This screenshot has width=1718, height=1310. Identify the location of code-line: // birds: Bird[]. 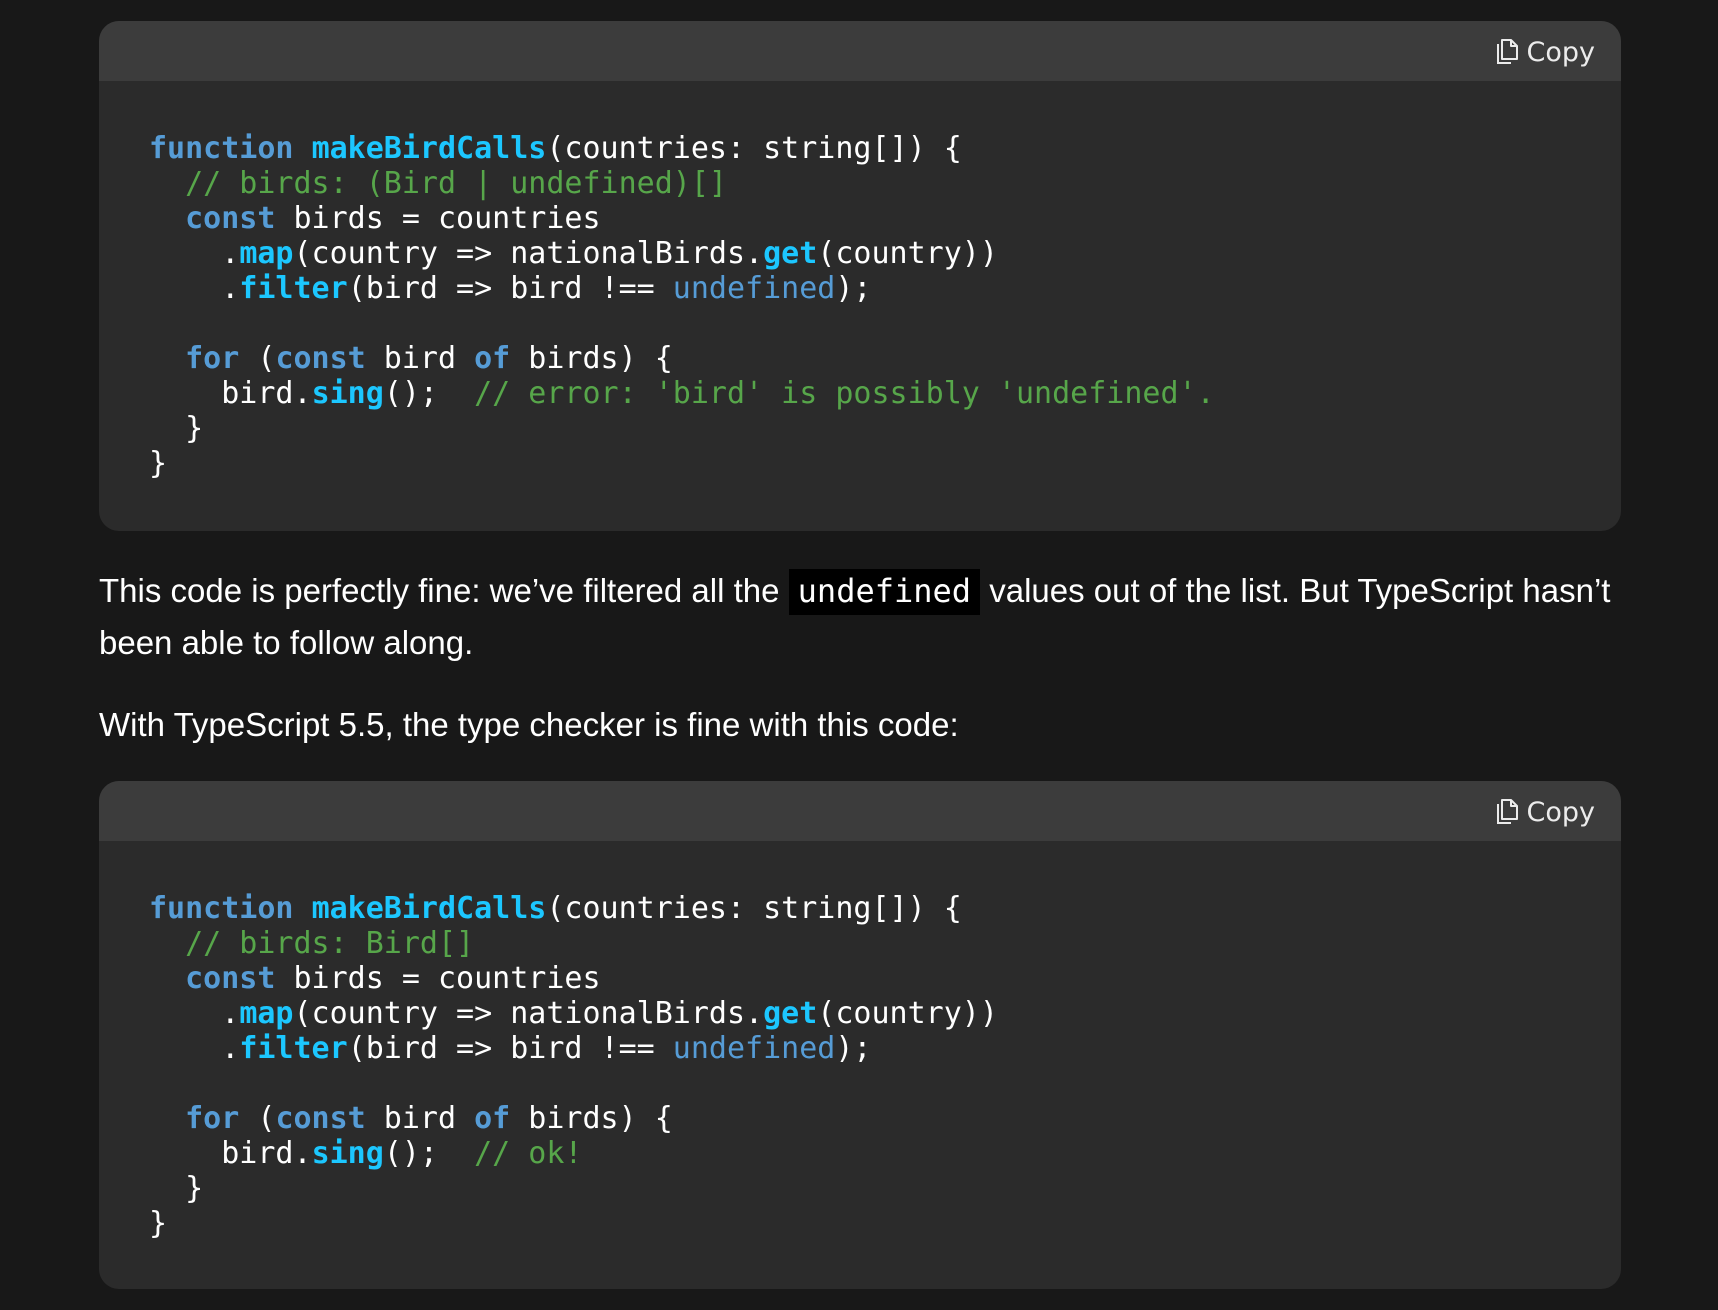
(573, 943).